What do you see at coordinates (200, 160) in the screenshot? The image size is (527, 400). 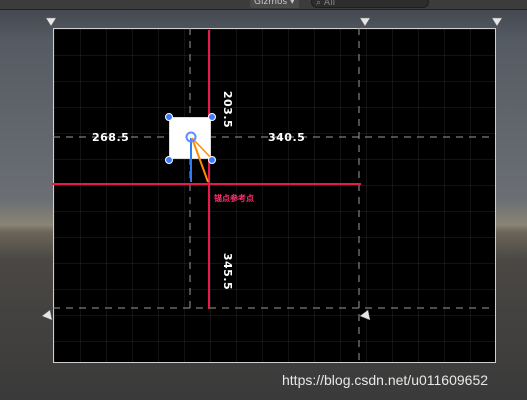 I see `x-axis-handle` at bounding box center [200, 160].